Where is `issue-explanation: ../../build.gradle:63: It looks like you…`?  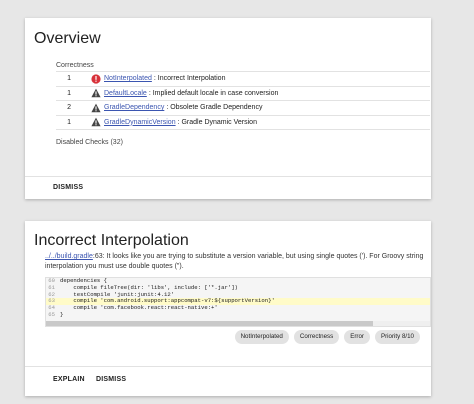 issue-explanation: ../../build.gradle:63: It looks like you… is located at coordinates (237, 261).